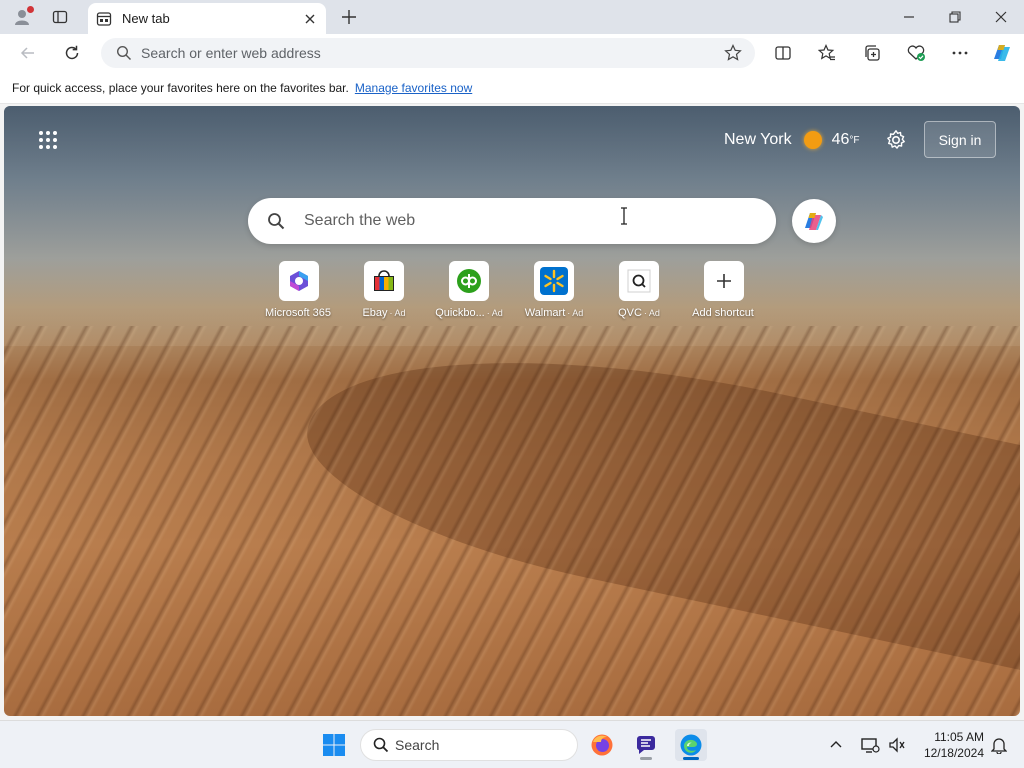 This screenshot has width=1024, height=768. I want to click on active-indicator, so click(691, 758).